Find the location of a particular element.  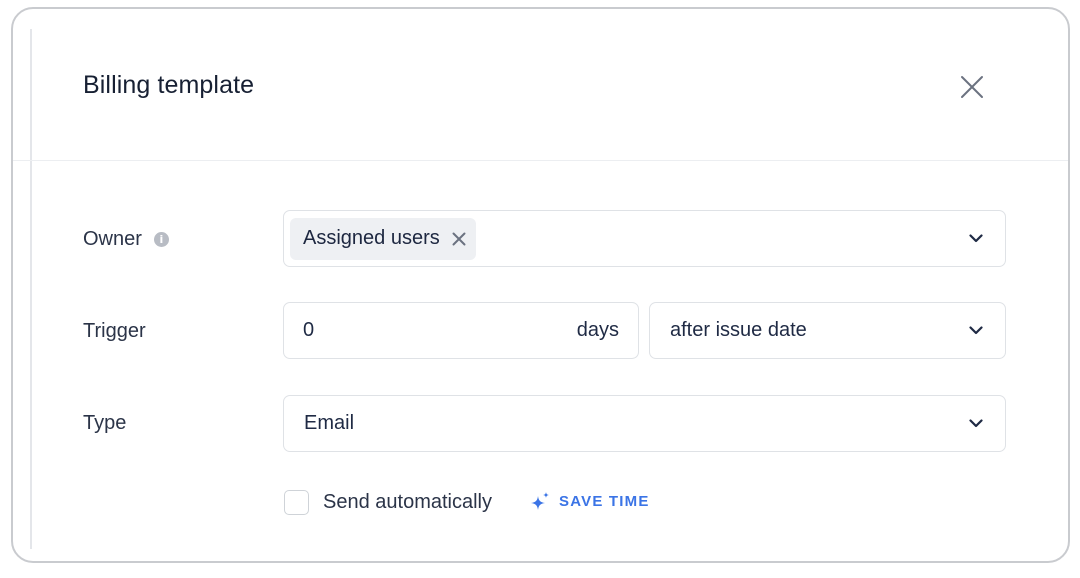

type-label: Type is located at coordinates (105, 423).